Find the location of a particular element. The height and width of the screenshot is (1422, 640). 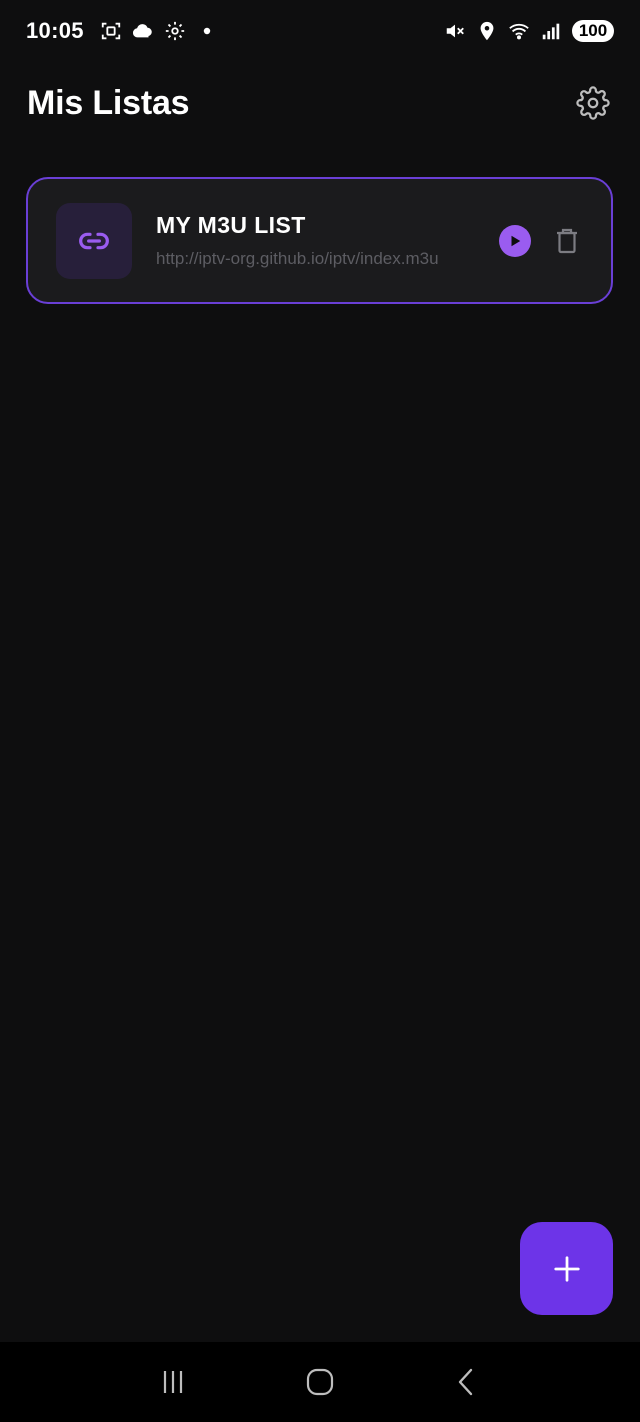

location-icon is located at coordinates (487, 31).